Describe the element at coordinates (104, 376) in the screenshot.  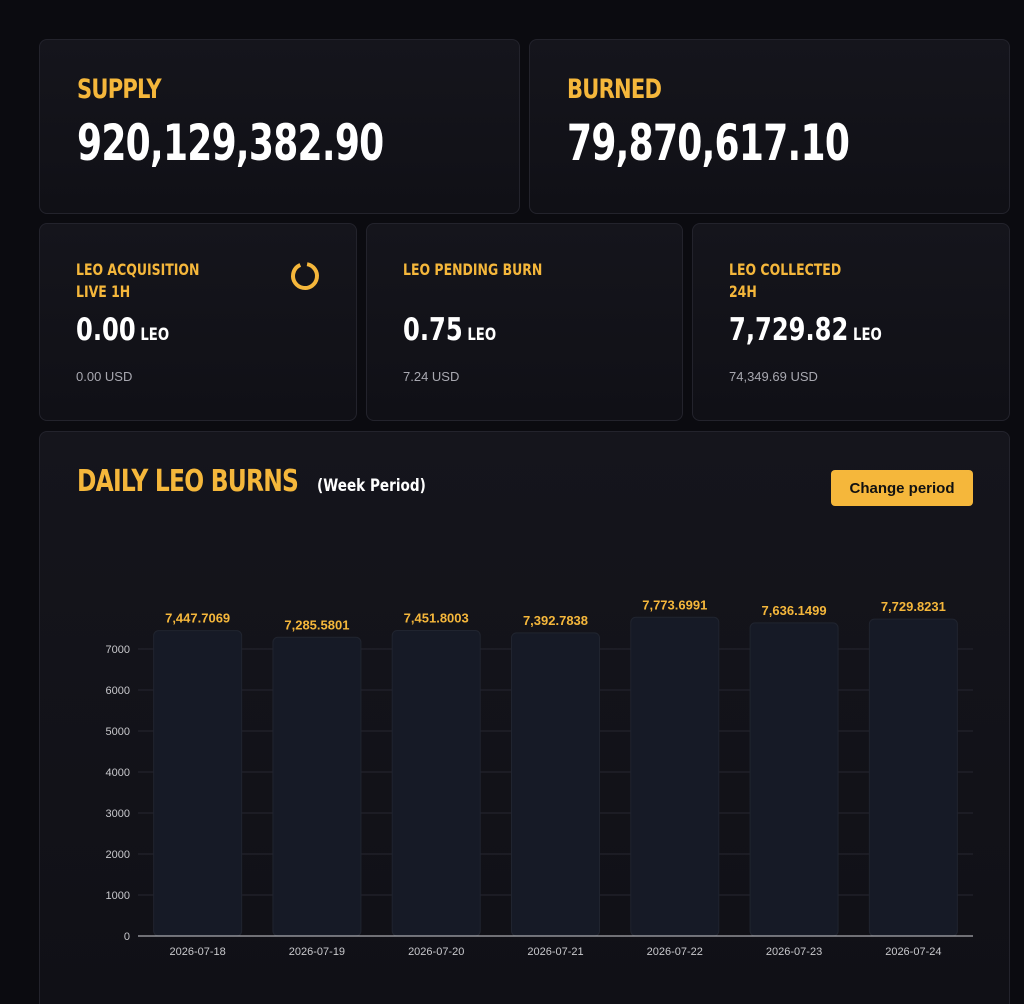
I see `acquisition-usd: 0.00 USD` at that location.